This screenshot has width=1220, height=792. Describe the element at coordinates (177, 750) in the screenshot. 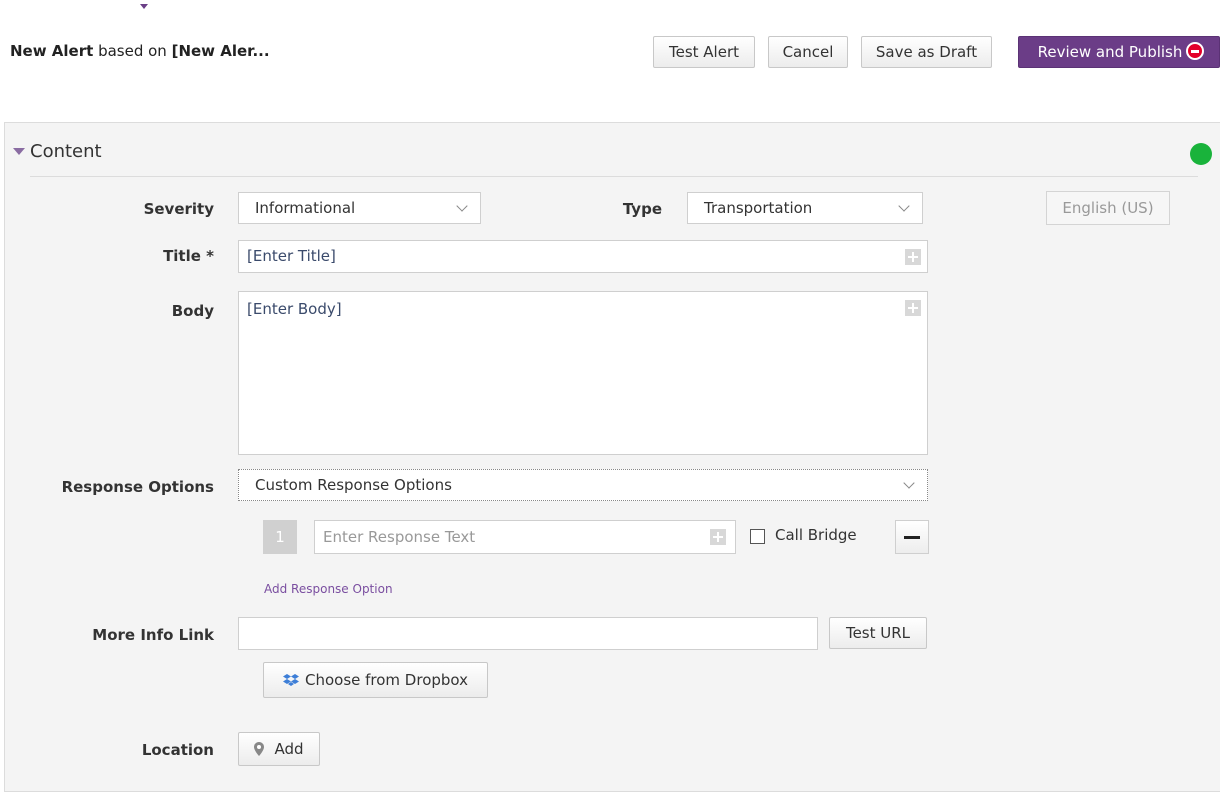

I see `location-label: Location` at that location.